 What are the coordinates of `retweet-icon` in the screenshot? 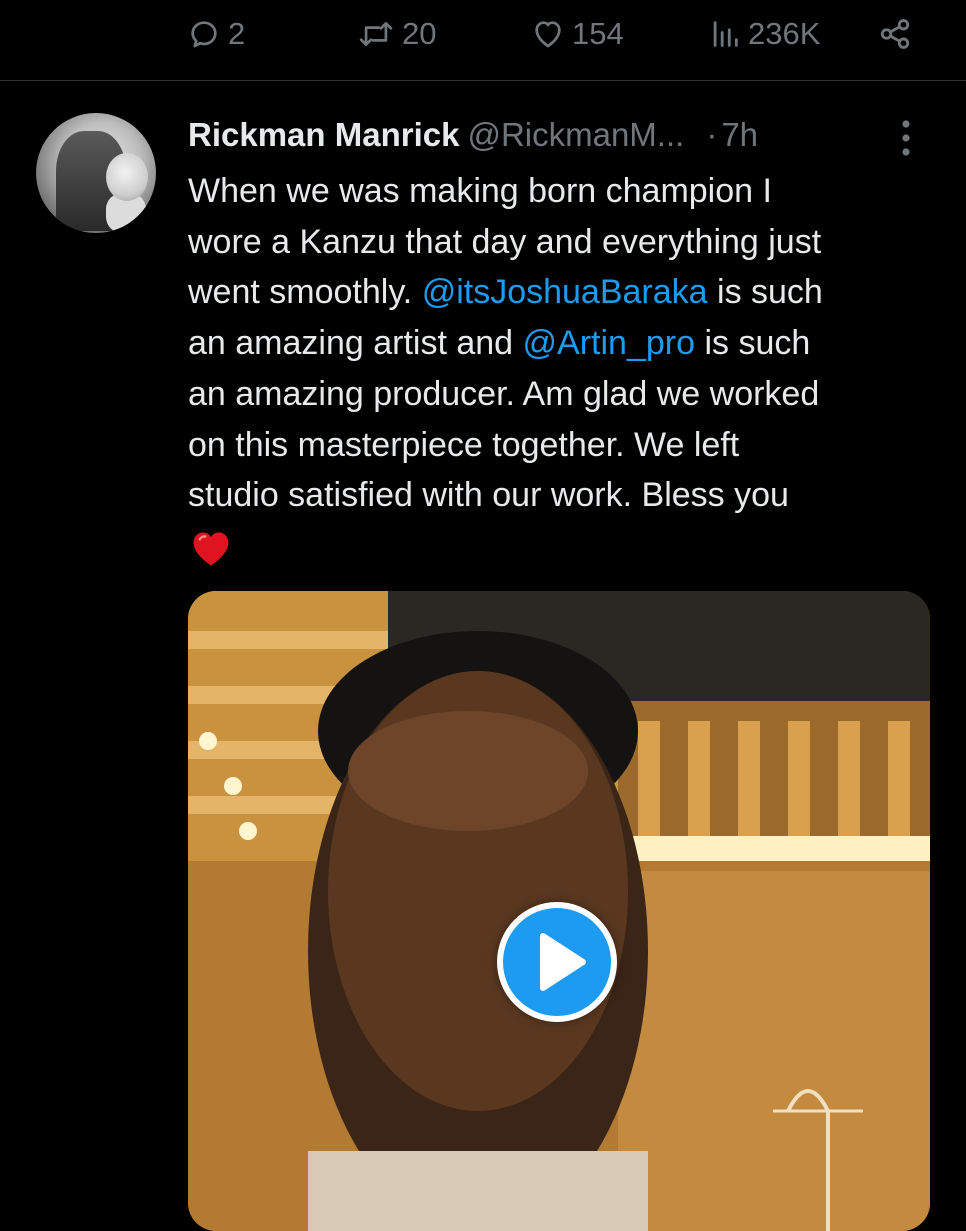 It's located at (376, 34).